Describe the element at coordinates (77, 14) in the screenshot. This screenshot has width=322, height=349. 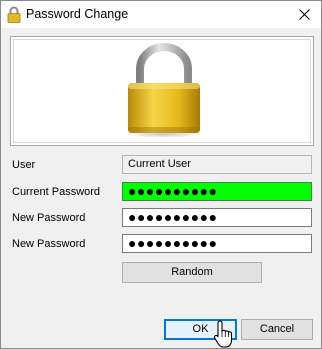
I see `window-title: Password Change` at that location.